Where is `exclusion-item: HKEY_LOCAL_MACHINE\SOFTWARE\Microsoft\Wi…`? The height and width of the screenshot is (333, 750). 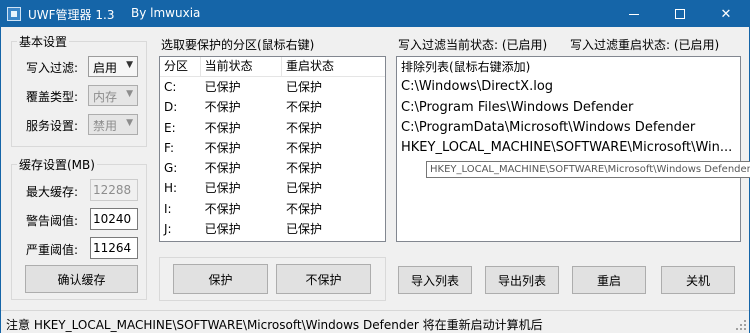
exclusion-item: HKEY_LOCAL_MACHINE\SOFTWARE\Microsoft\Wi… is located at coordinates (568, 148).